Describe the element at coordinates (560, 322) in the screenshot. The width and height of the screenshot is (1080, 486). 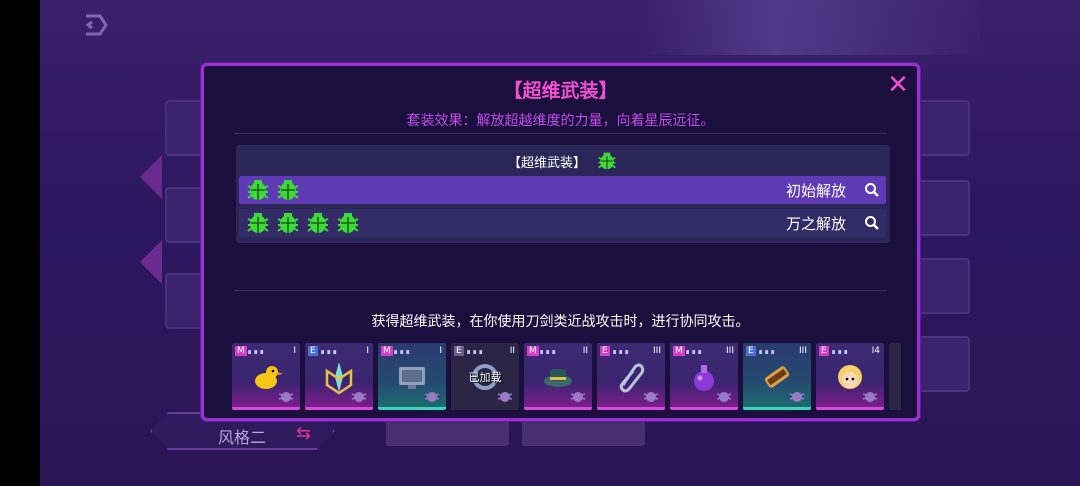
I see `set-description: 获得超维武装，在你使用刀剑类近战攻击时，进行协同攻击。` at that location.